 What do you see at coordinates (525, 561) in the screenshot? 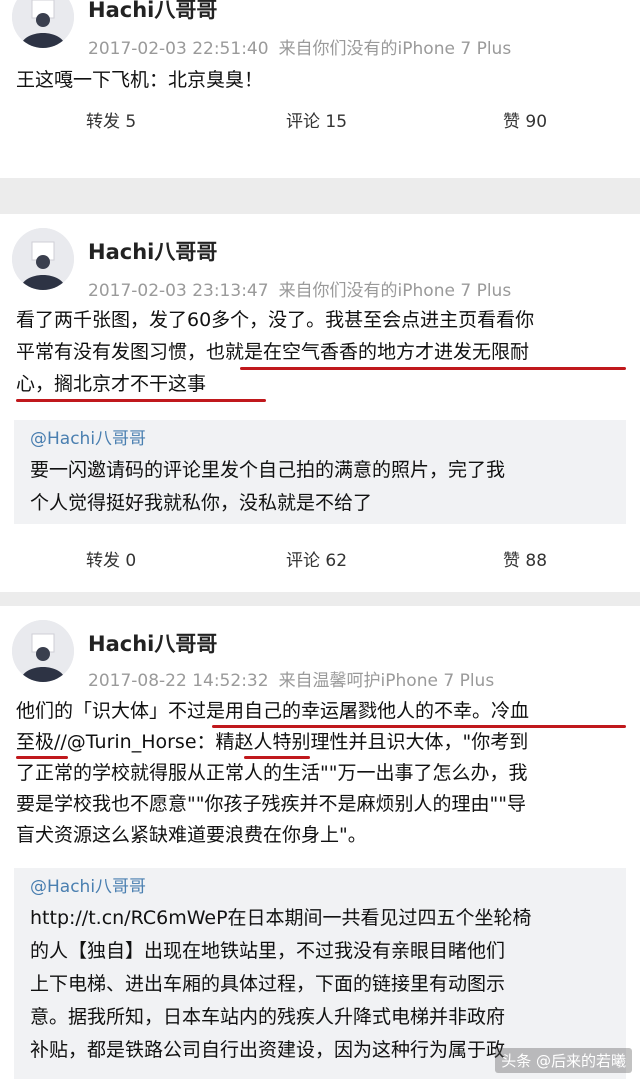
I see `like-button: 赞 88` at bounding box center [525, 561].